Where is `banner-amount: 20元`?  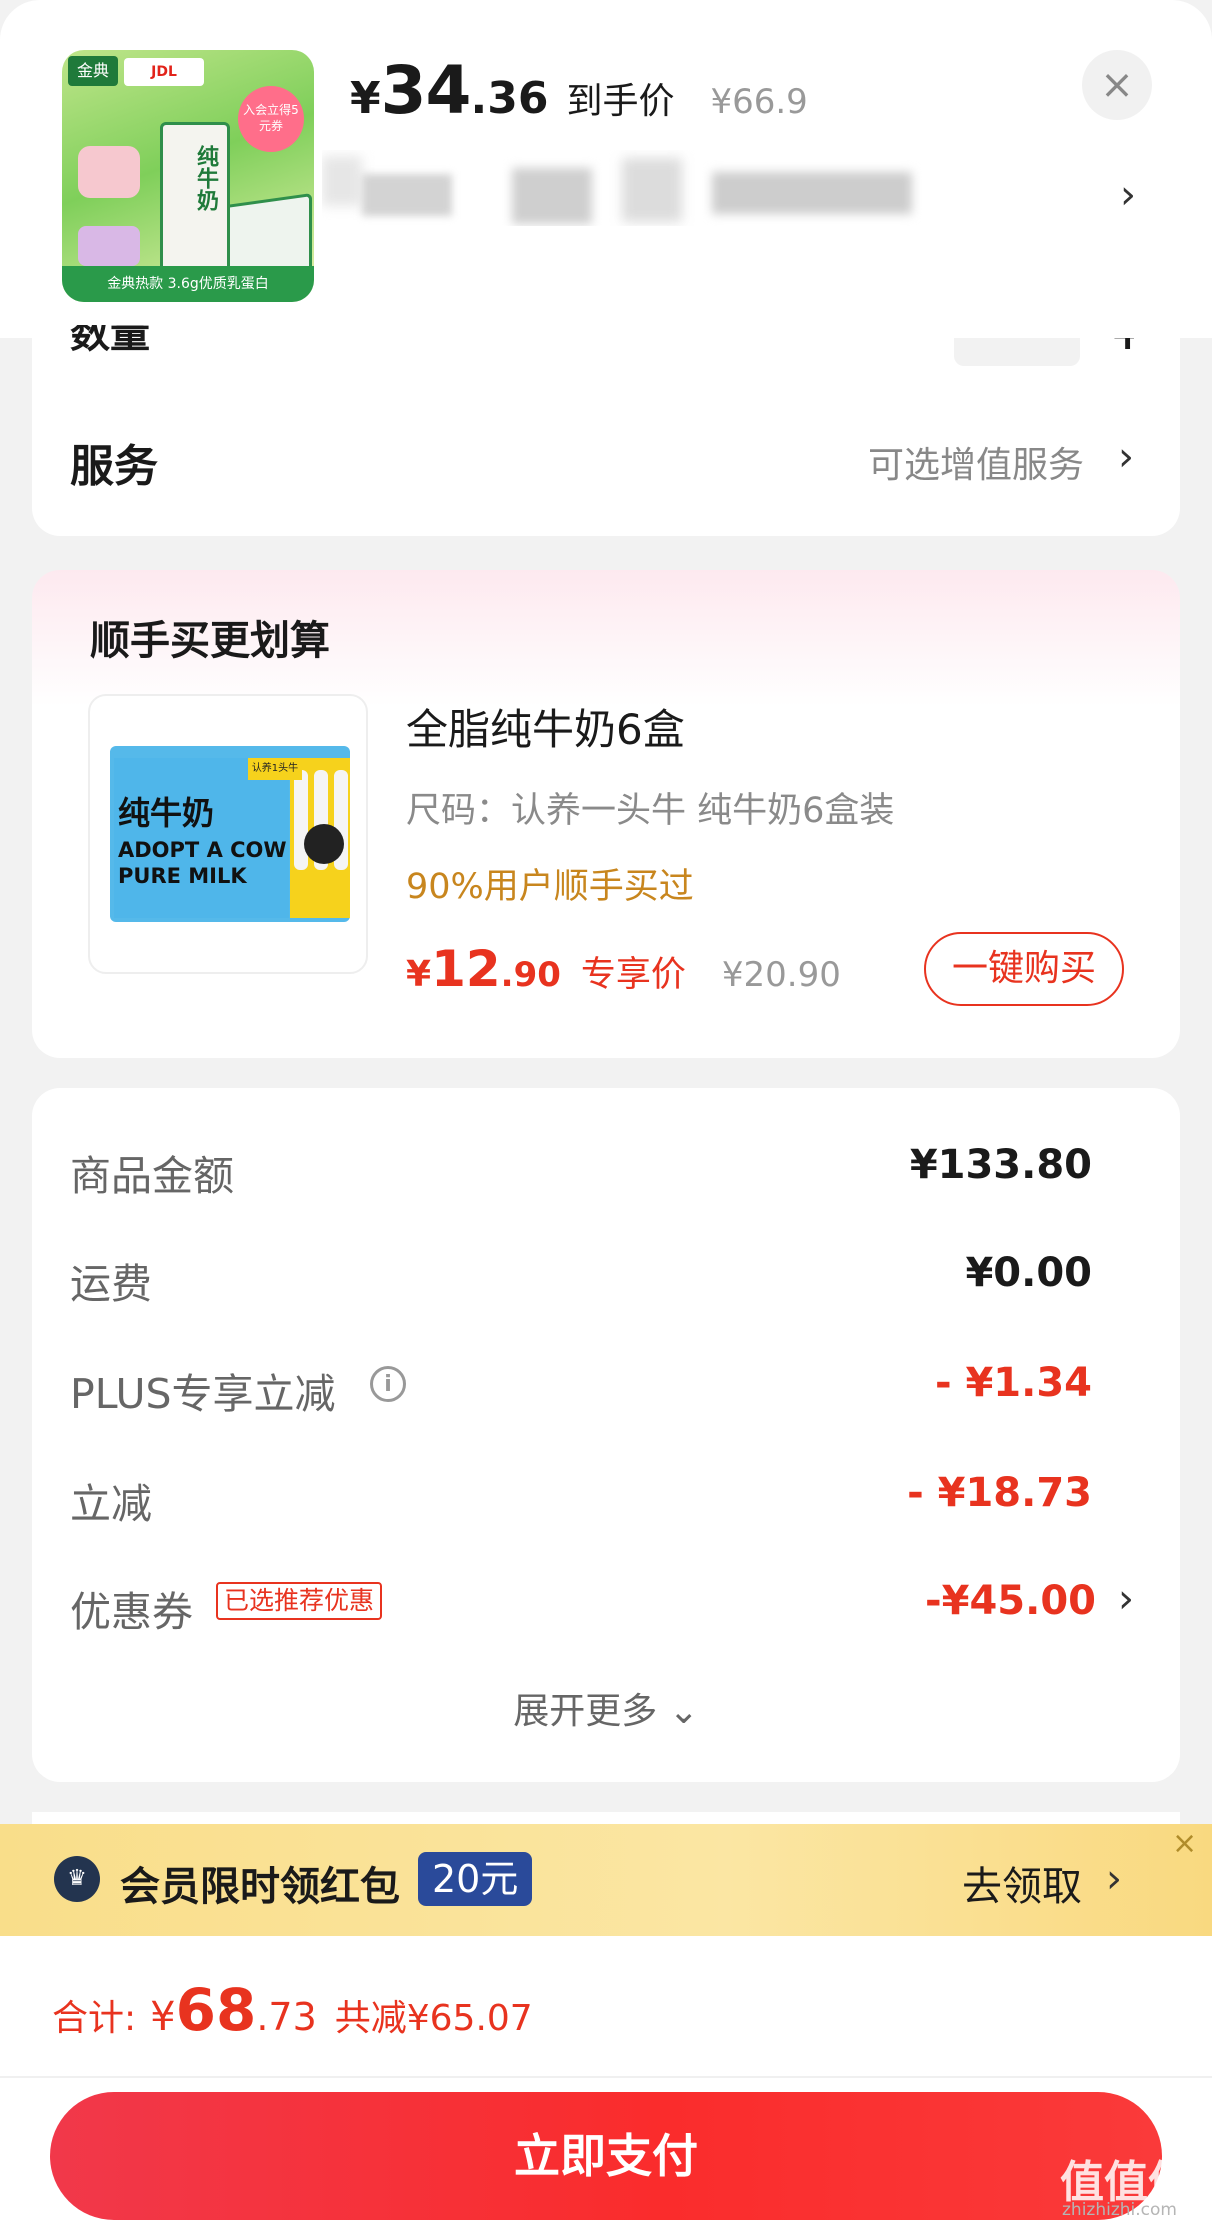
banner-amount: 20元 is located at coordinates (475, 1879).